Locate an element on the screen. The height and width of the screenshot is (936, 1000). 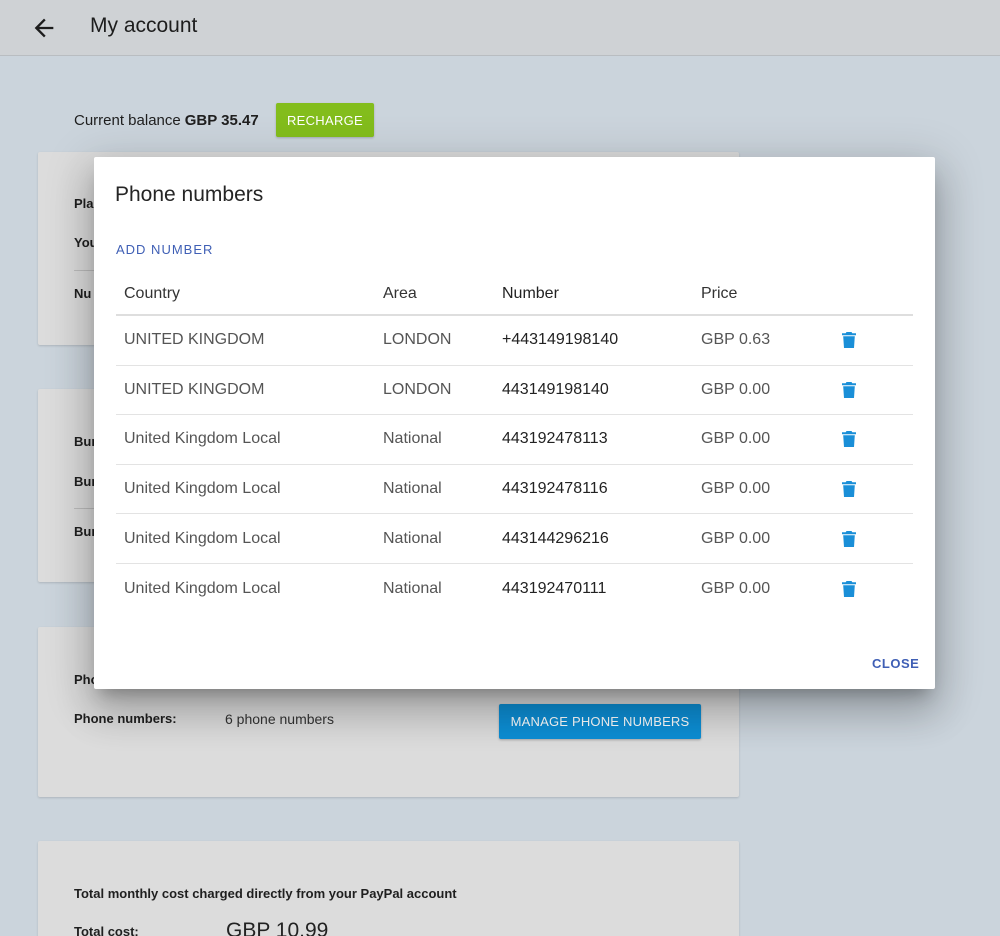
price-cell: GBP 0.63 is located at coordinates (736, 340).